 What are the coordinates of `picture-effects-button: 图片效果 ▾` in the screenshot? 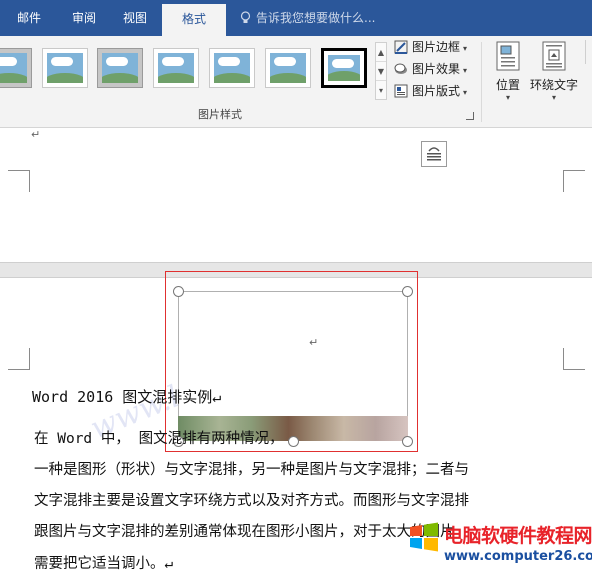 It's located at (430, 69).